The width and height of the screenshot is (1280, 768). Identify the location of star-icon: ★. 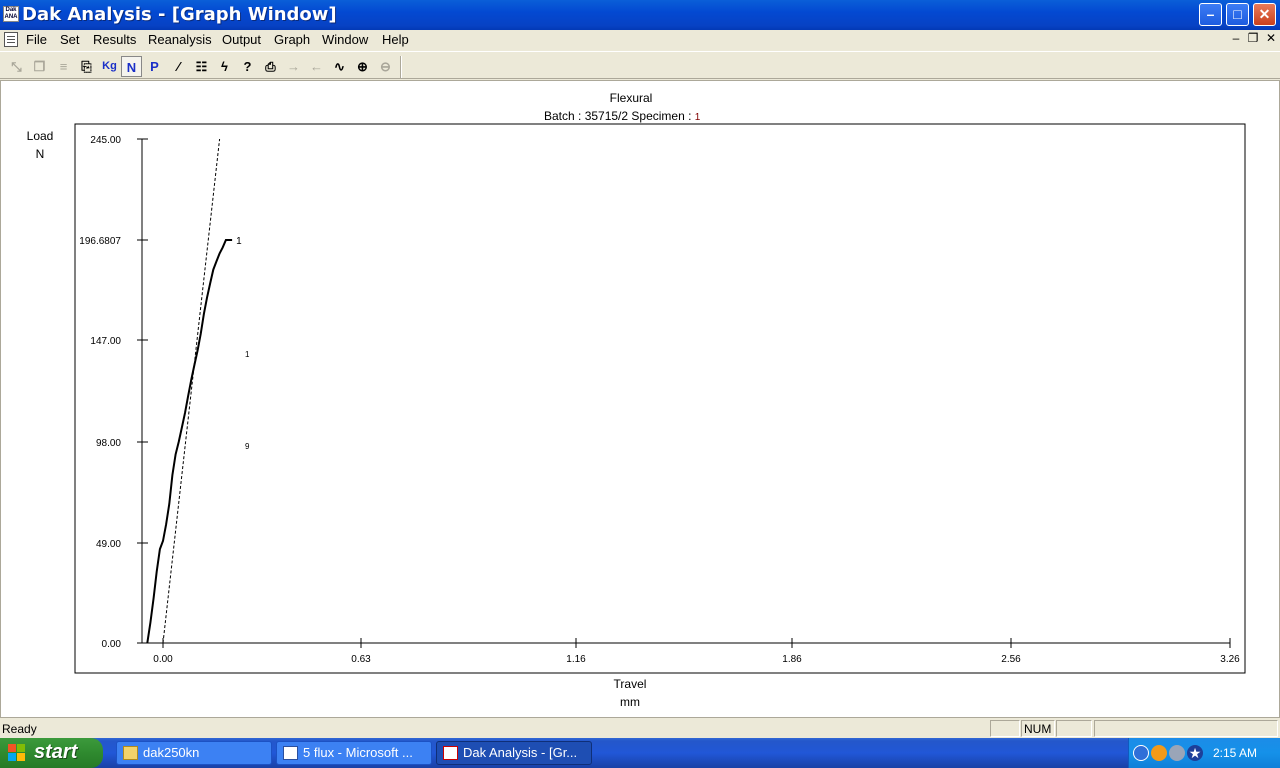
(1195, 753).